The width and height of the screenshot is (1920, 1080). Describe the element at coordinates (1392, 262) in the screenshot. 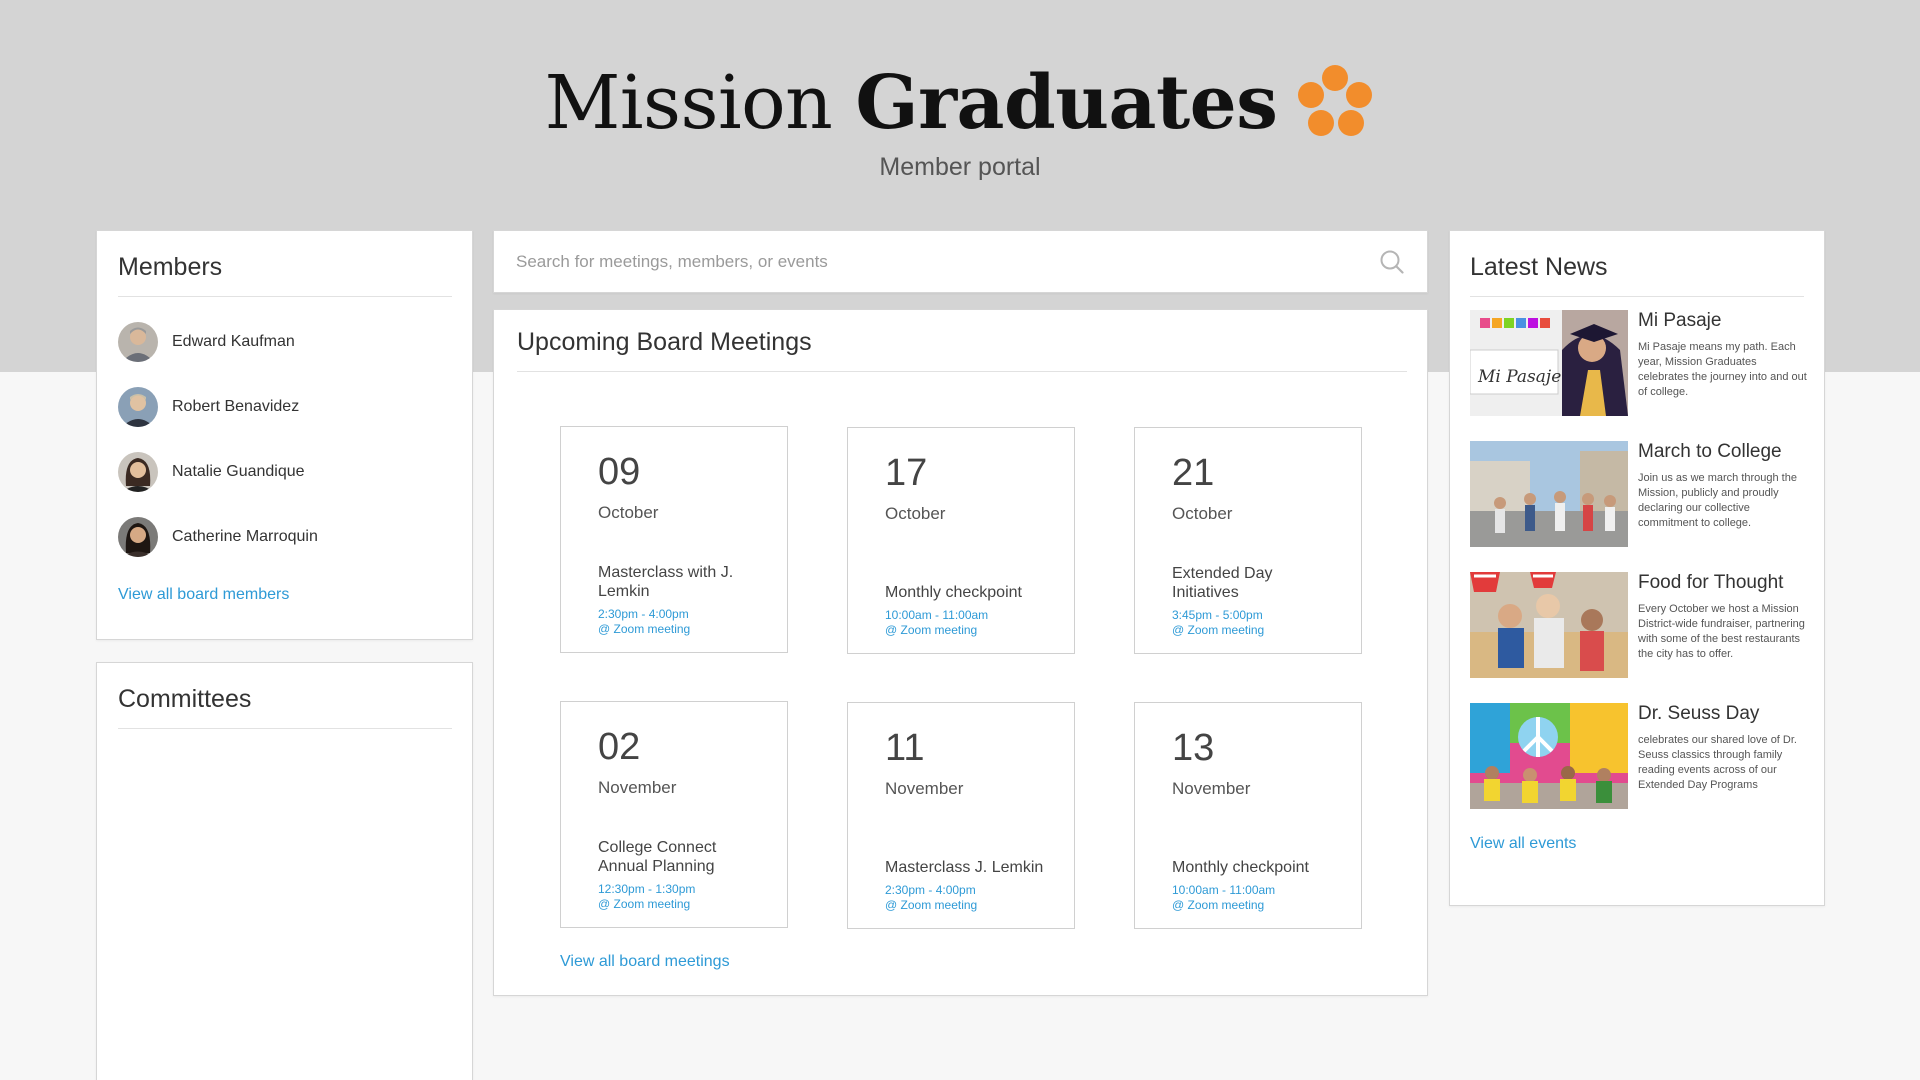

I see `search-icon` at that location.